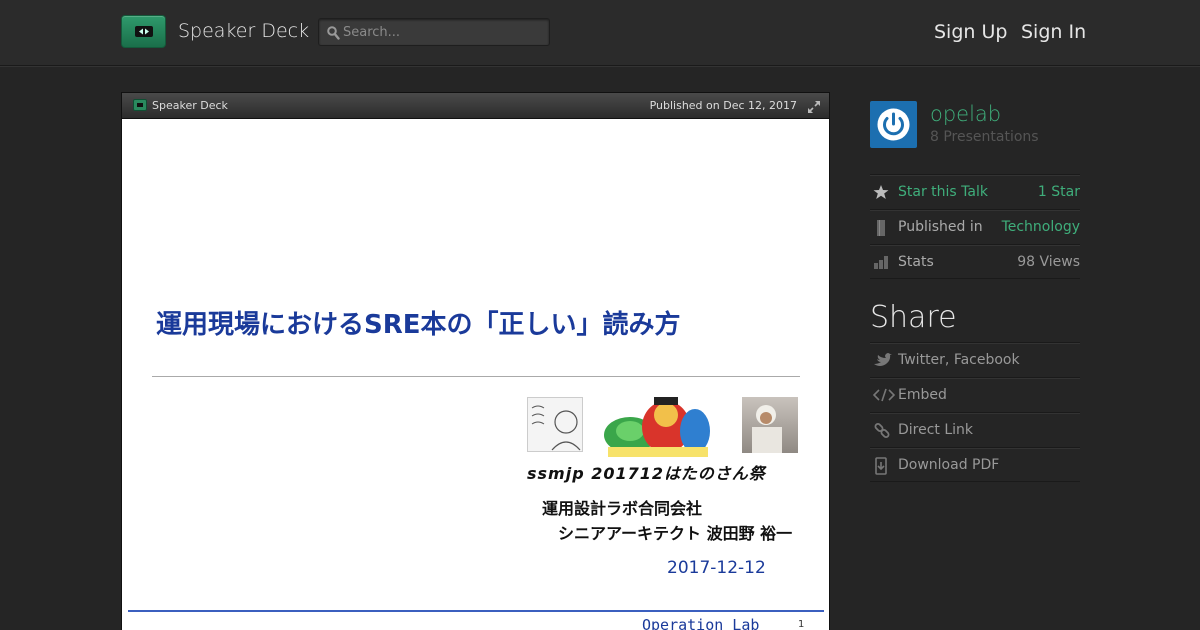  Describe the element at coordinates (801, 624) in the screenshot. I see `slide-page-number: 1` at that location.